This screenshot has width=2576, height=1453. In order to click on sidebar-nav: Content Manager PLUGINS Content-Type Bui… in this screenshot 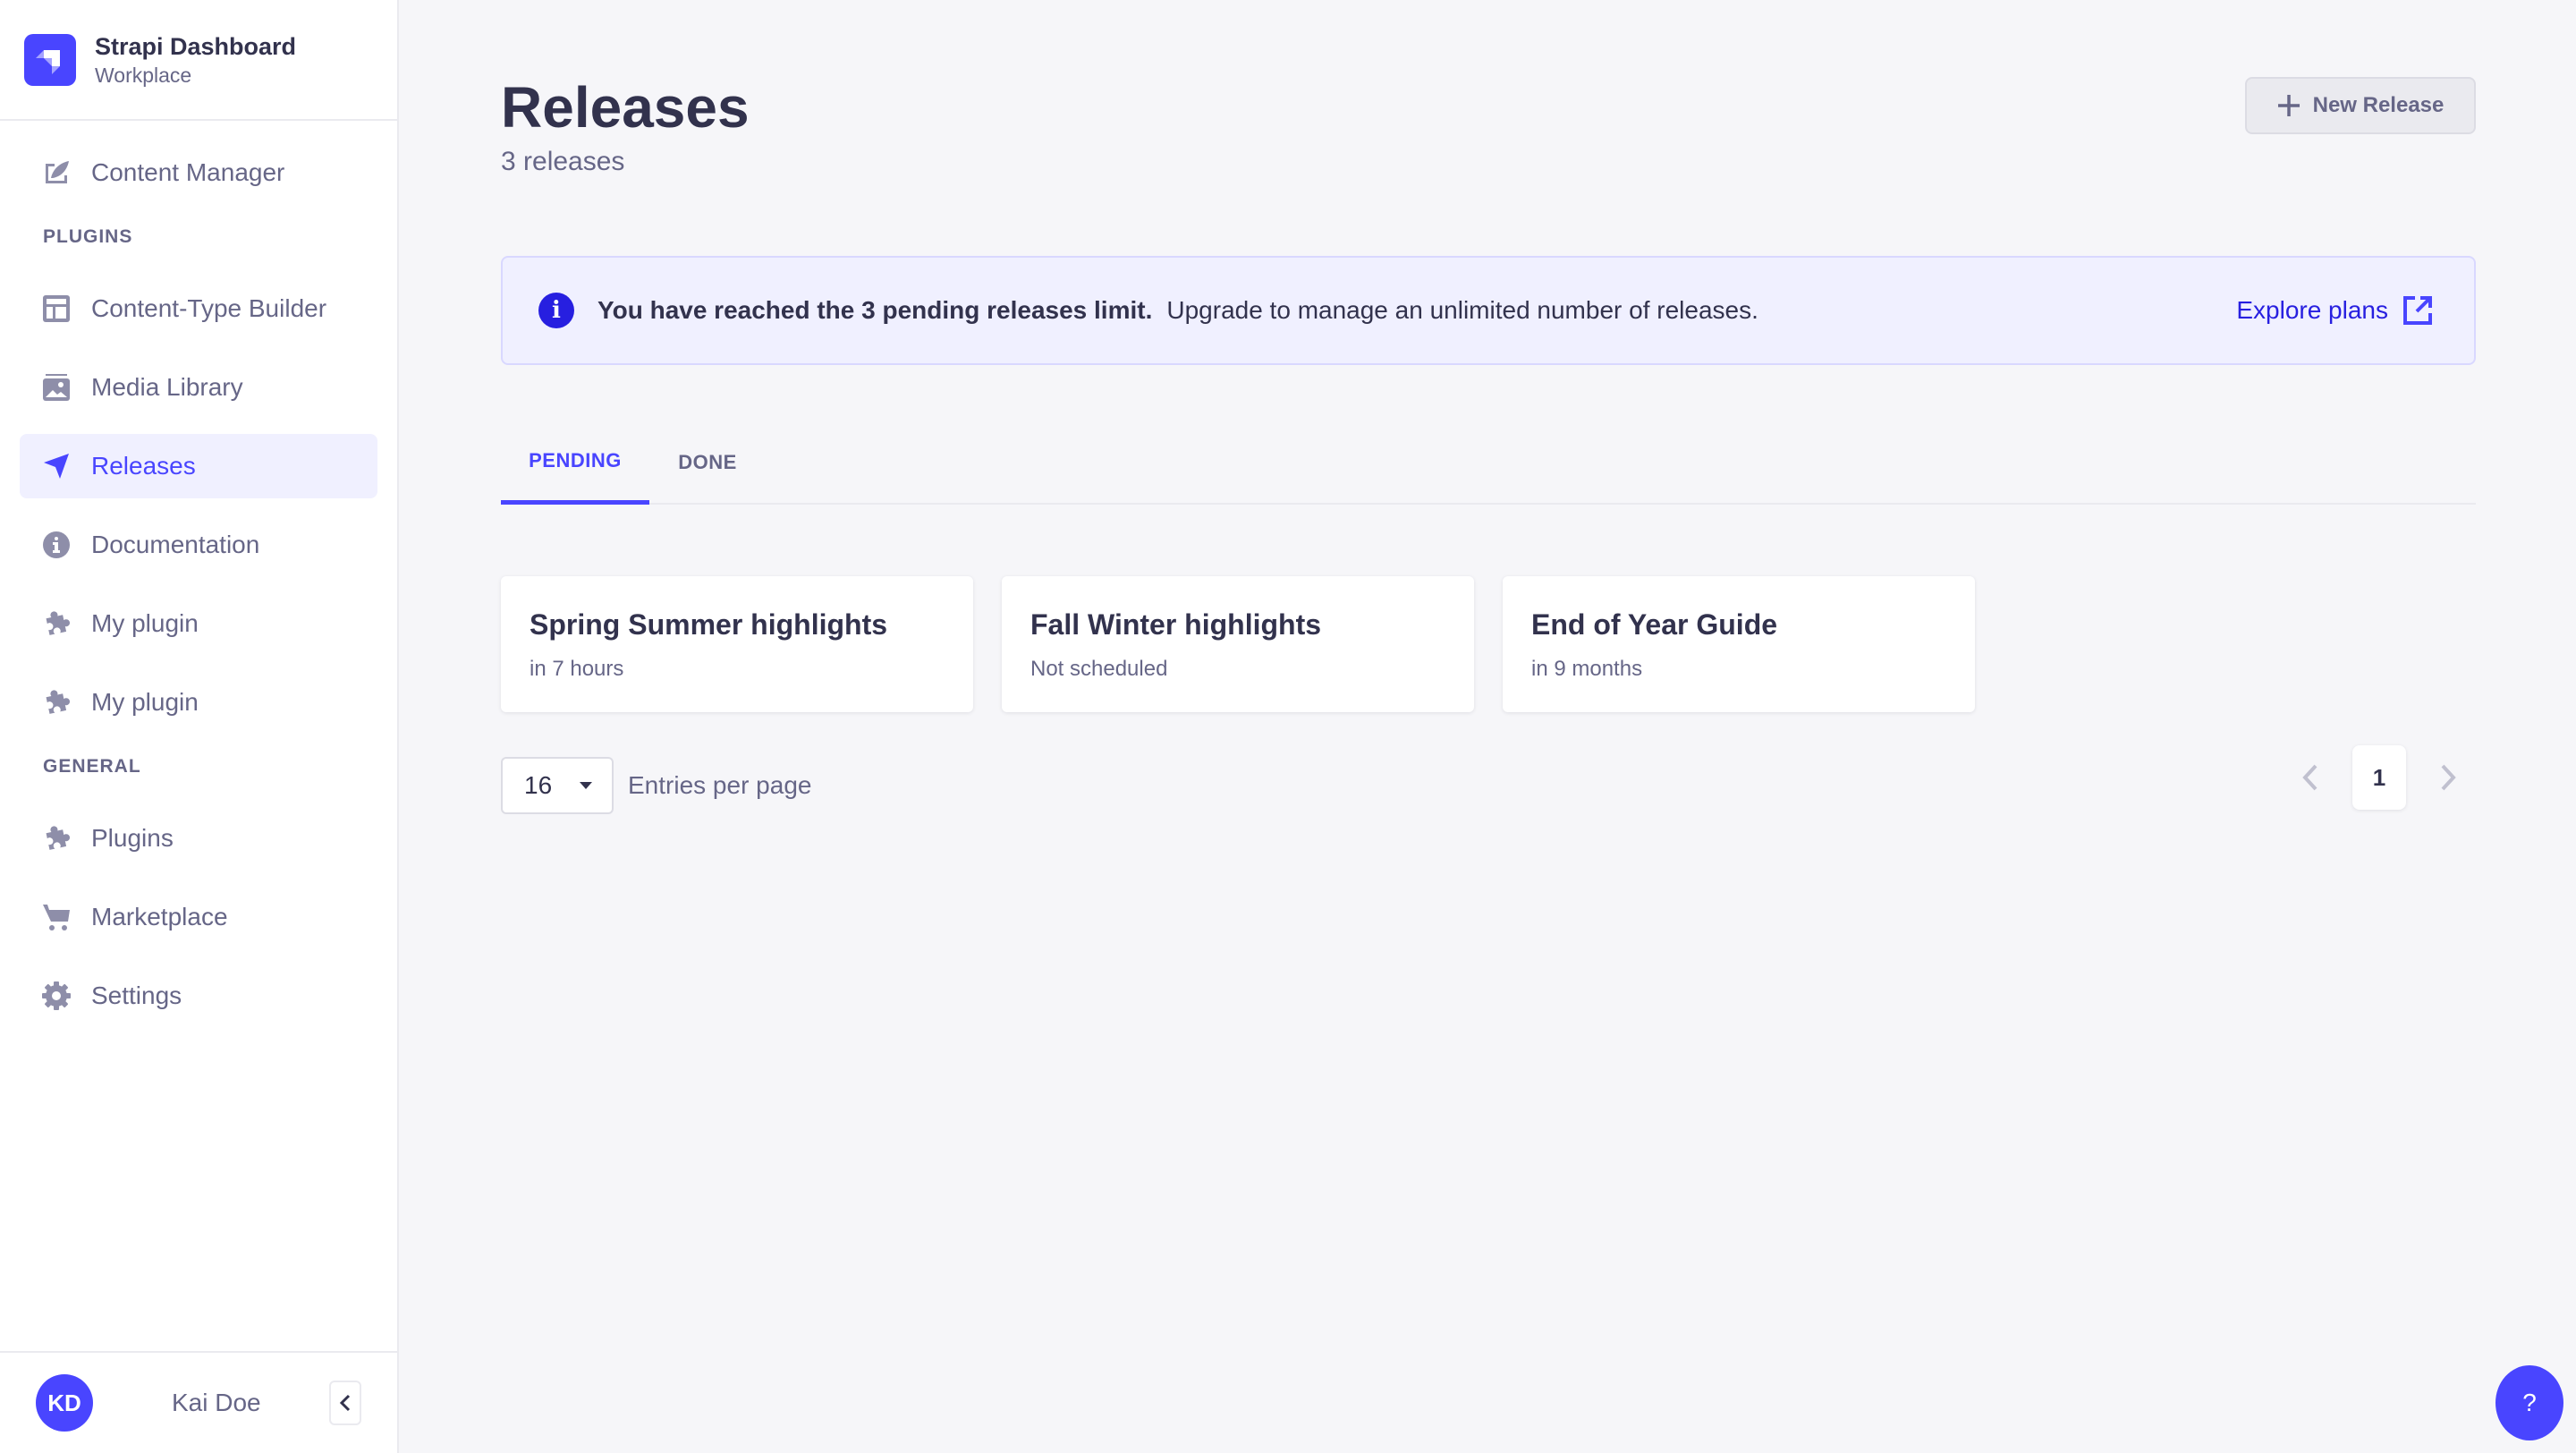, I will do `click(198, 574)`.